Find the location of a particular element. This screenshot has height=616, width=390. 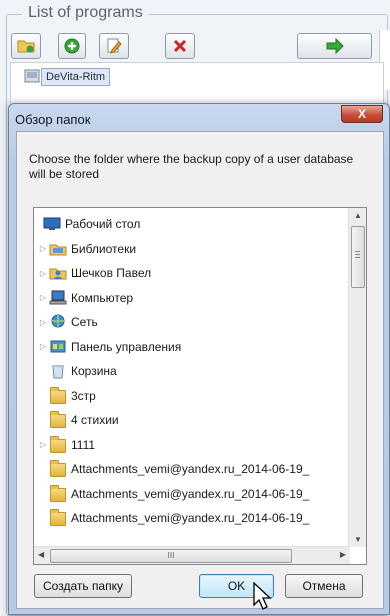

computer-icon is located at coordinates (58, 298).